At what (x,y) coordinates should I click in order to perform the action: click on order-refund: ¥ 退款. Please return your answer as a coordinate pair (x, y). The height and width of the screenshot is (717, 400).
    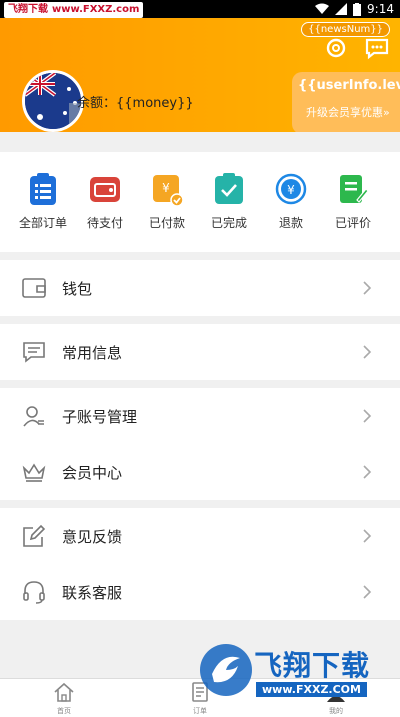
    Looking at the image, I should click on (291, 201).